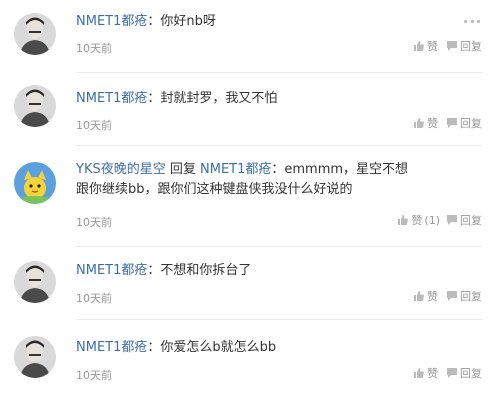 The width and height of the screenshot is (502, 393). What do you see at coordinates (212, 347) in the screenshot?
I see `comment-body: ：你爱怎么b就怎么bb` at bounding box center [212, 347].